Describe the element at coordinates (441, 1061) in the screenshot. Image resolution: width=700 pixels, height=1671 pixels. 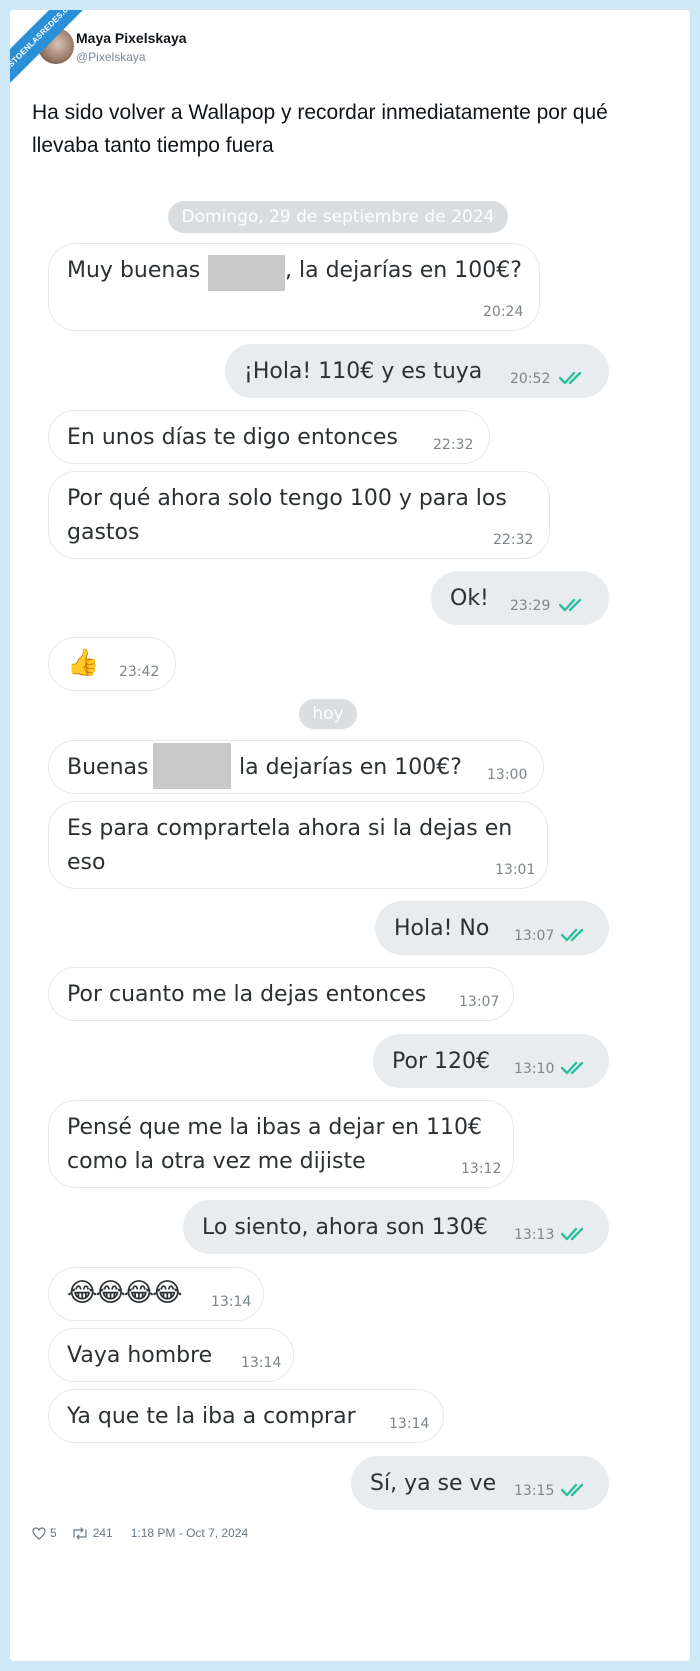
I see `message-text: Por 120€` at that location.